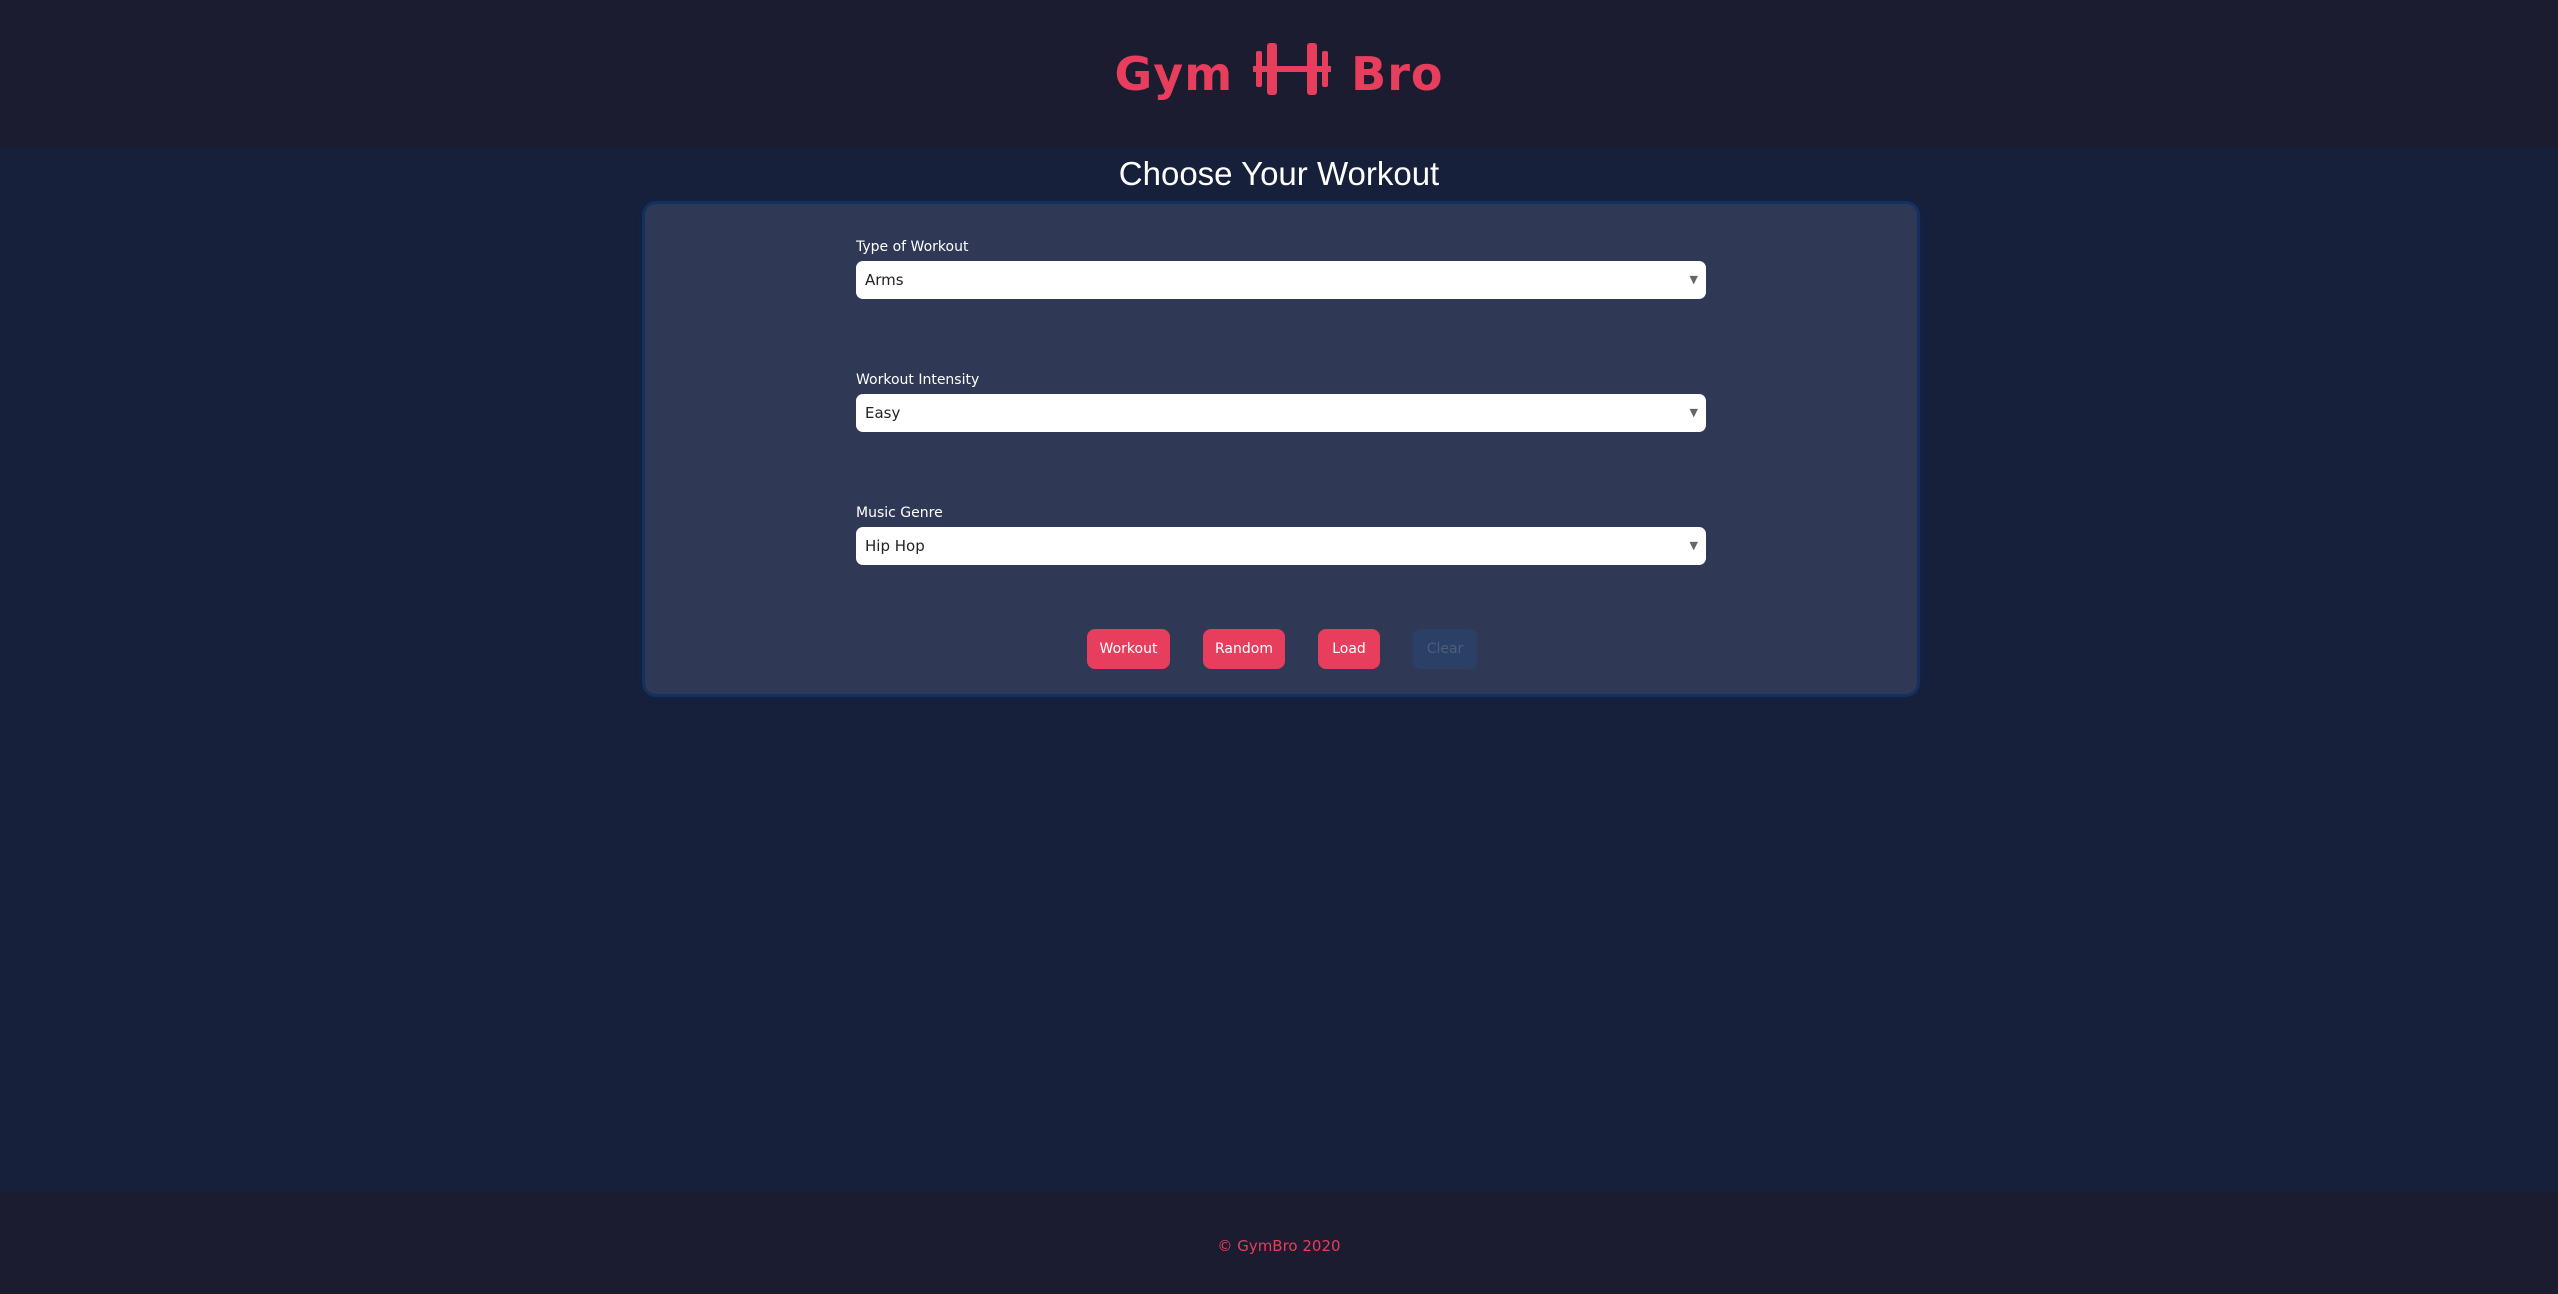 This screenshot has height=1294, width=2558. What do you see at coordinates (918, 380) in the screenshot?
I see `intensity-label: Workout Intensity` at bounding box center [918, 380].